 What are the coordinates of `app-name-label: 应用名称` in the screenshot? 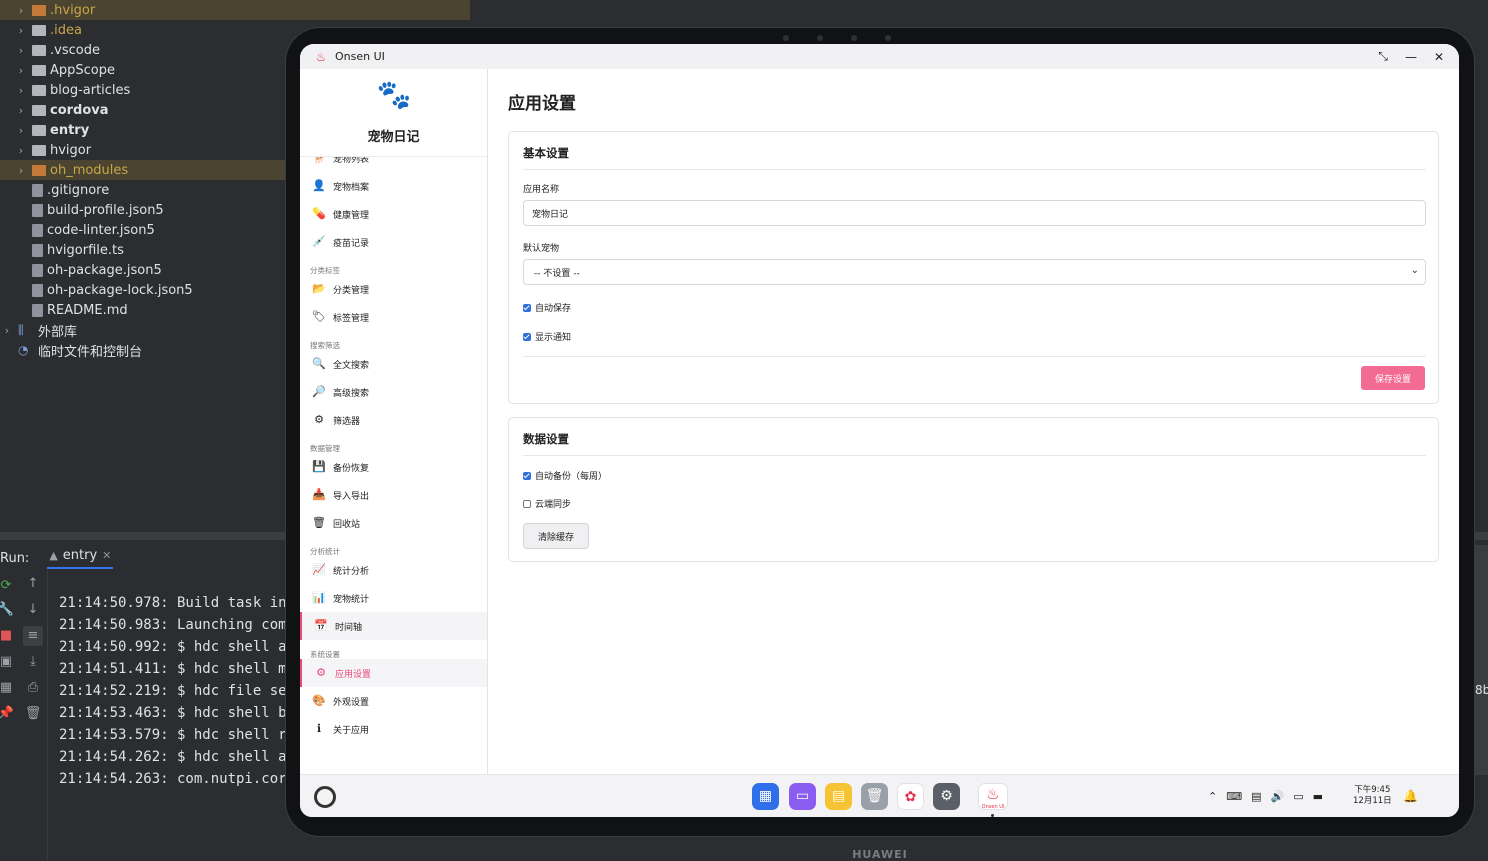 It's located at (541, 190).